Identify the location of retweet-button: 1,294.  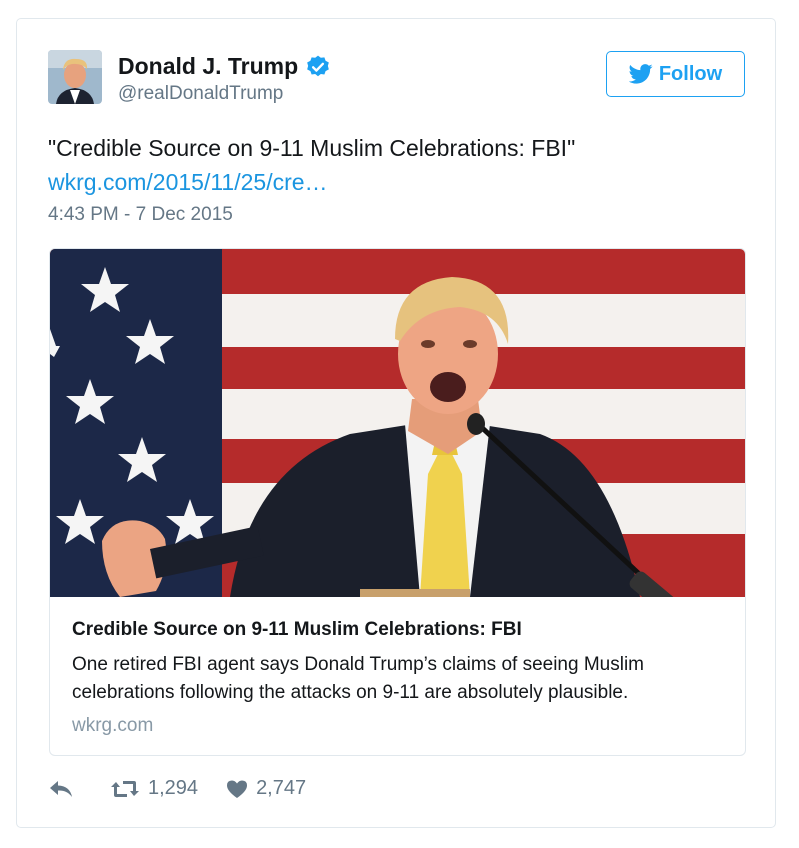
(154, 788).